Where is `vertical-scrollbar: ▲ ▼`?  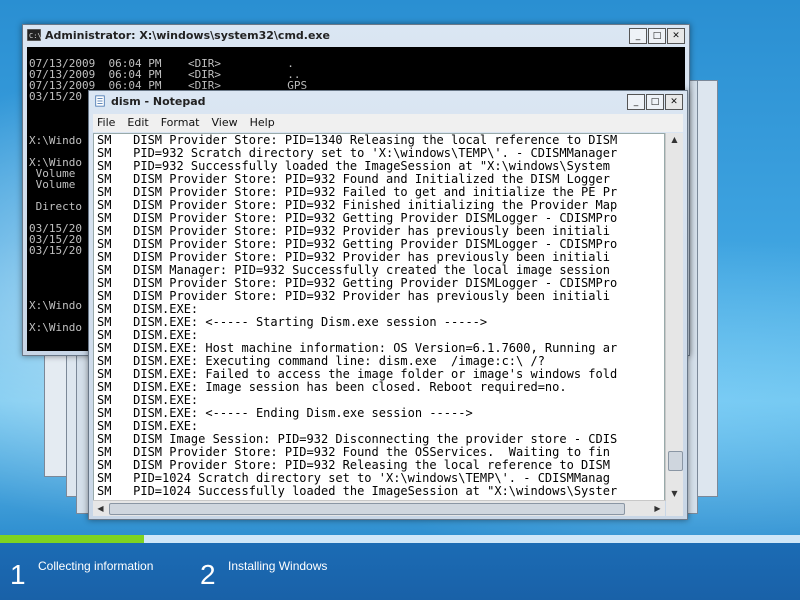 vertical-scrollbar: ▲ ▼ is located at coordinates (674, 317).